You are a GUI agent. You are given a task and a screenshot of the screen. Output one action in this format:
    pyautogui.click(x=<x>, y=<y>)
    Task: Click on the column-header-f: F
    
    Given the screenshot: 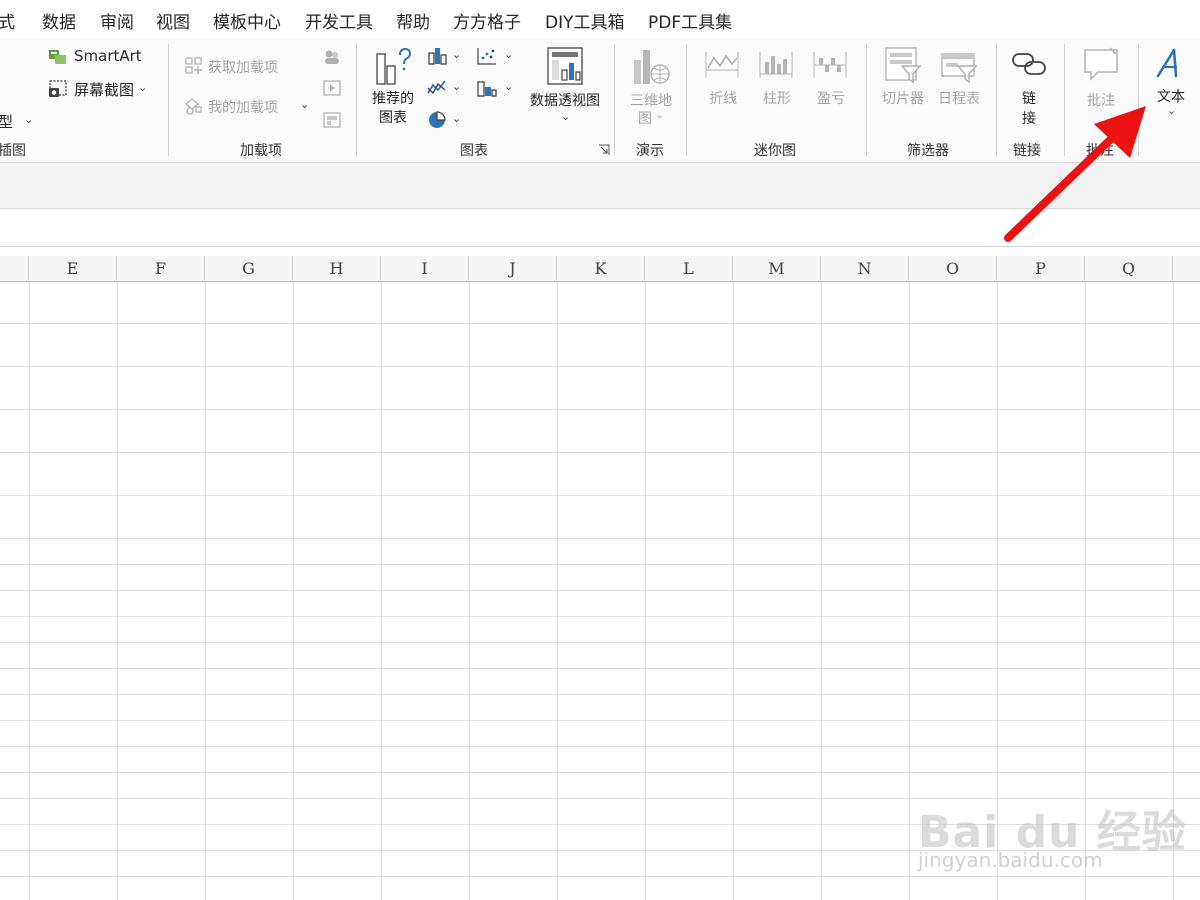 What is the action you would take?
    pyautogui.click(x=161, y=269)
    